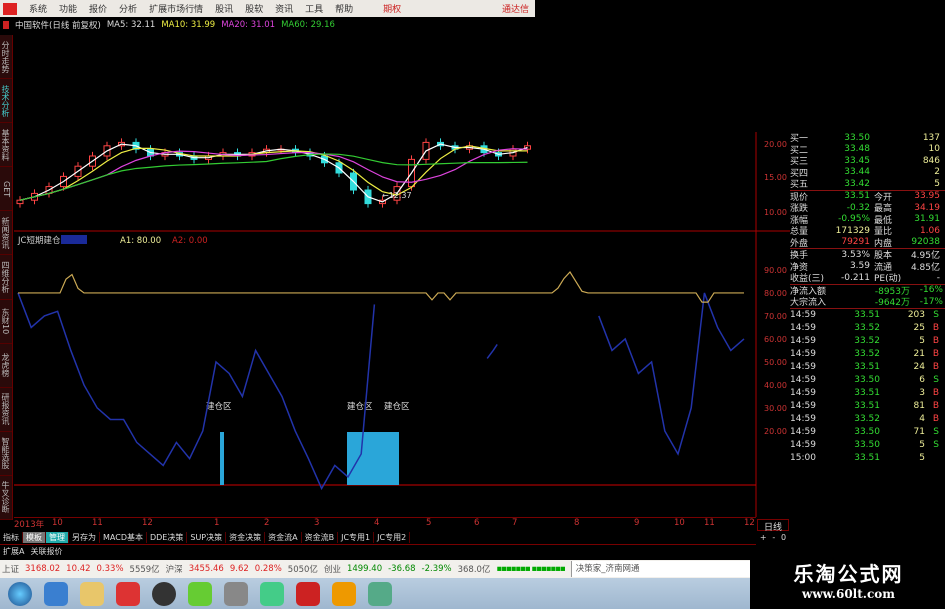 This screenshot has width=945, height=609. What do you see at coordinates (206, 569) in the screenshot?
I see `hs-index: 3455.46` at bounding box center [206, 569].